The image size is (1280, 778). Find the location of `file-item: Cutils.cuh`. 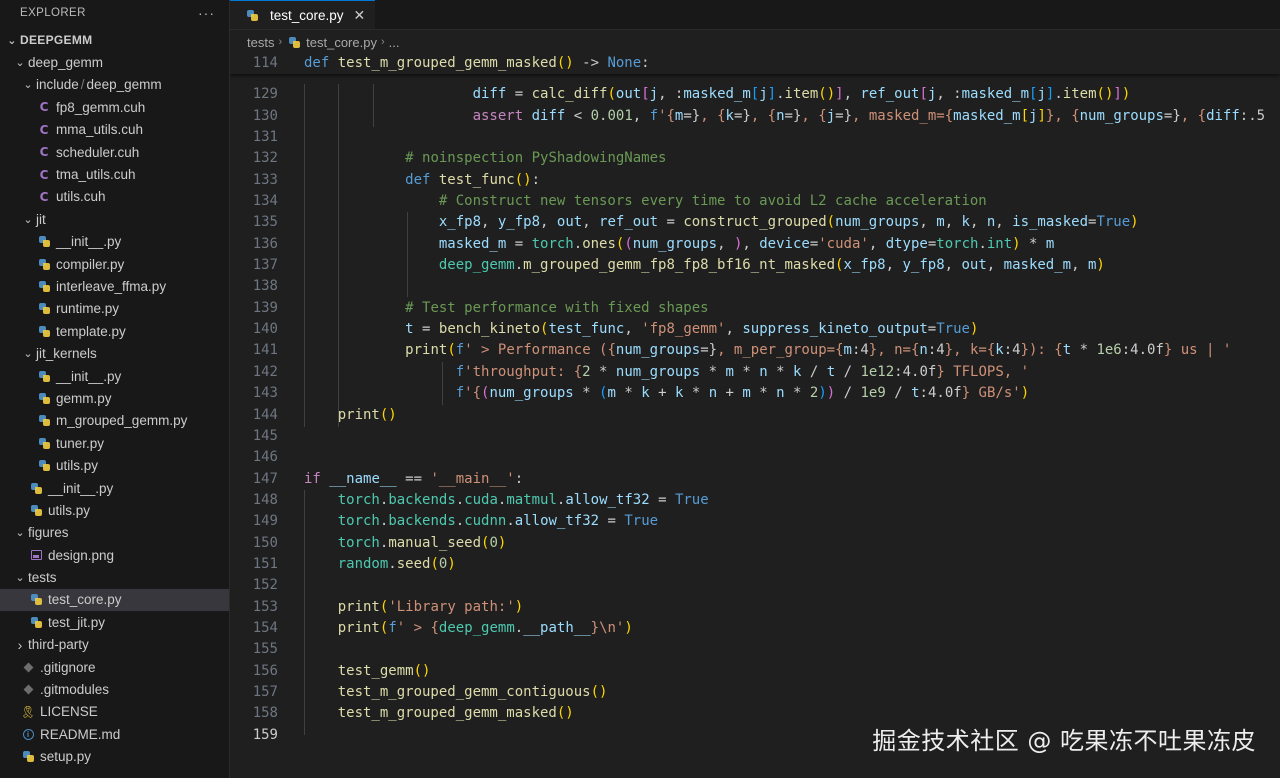

file-item: Cutils.cuh is located at coordinates (114, 197).